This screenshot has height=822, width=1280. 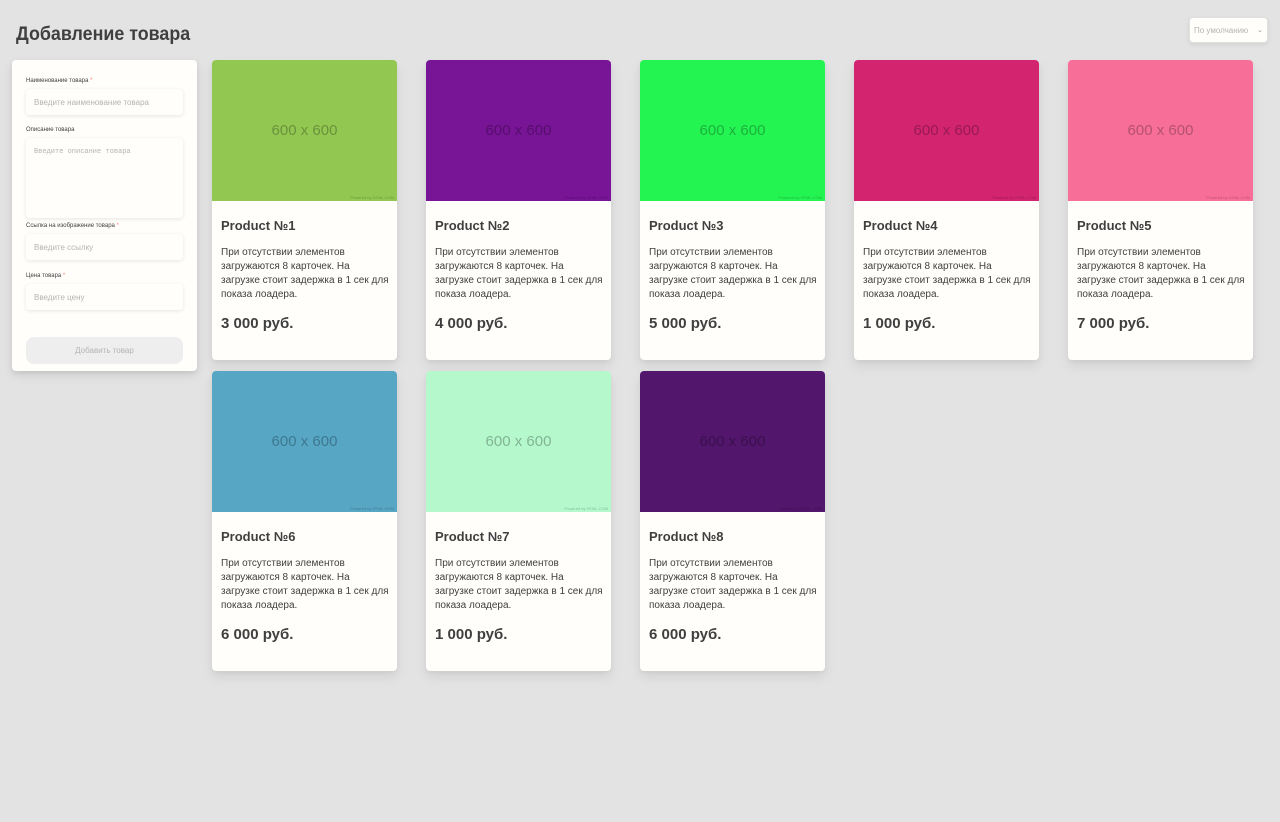 I want to click on product-name: Product №1, so click(x=258, y=225).